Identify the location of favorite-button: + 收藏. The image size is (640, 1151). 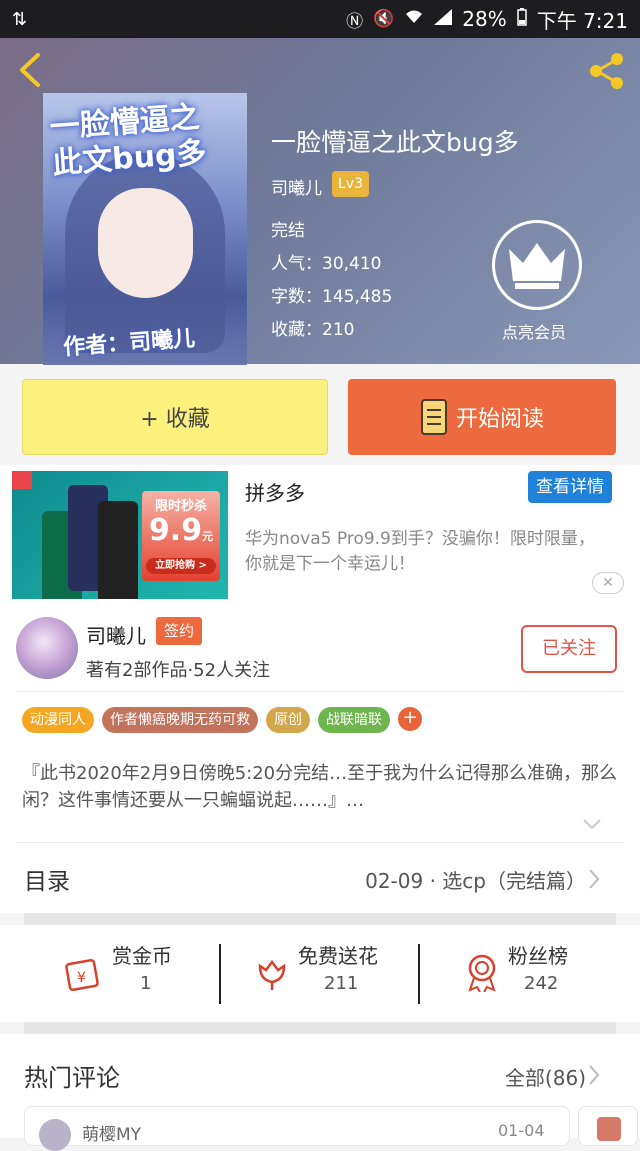
(175, 417).